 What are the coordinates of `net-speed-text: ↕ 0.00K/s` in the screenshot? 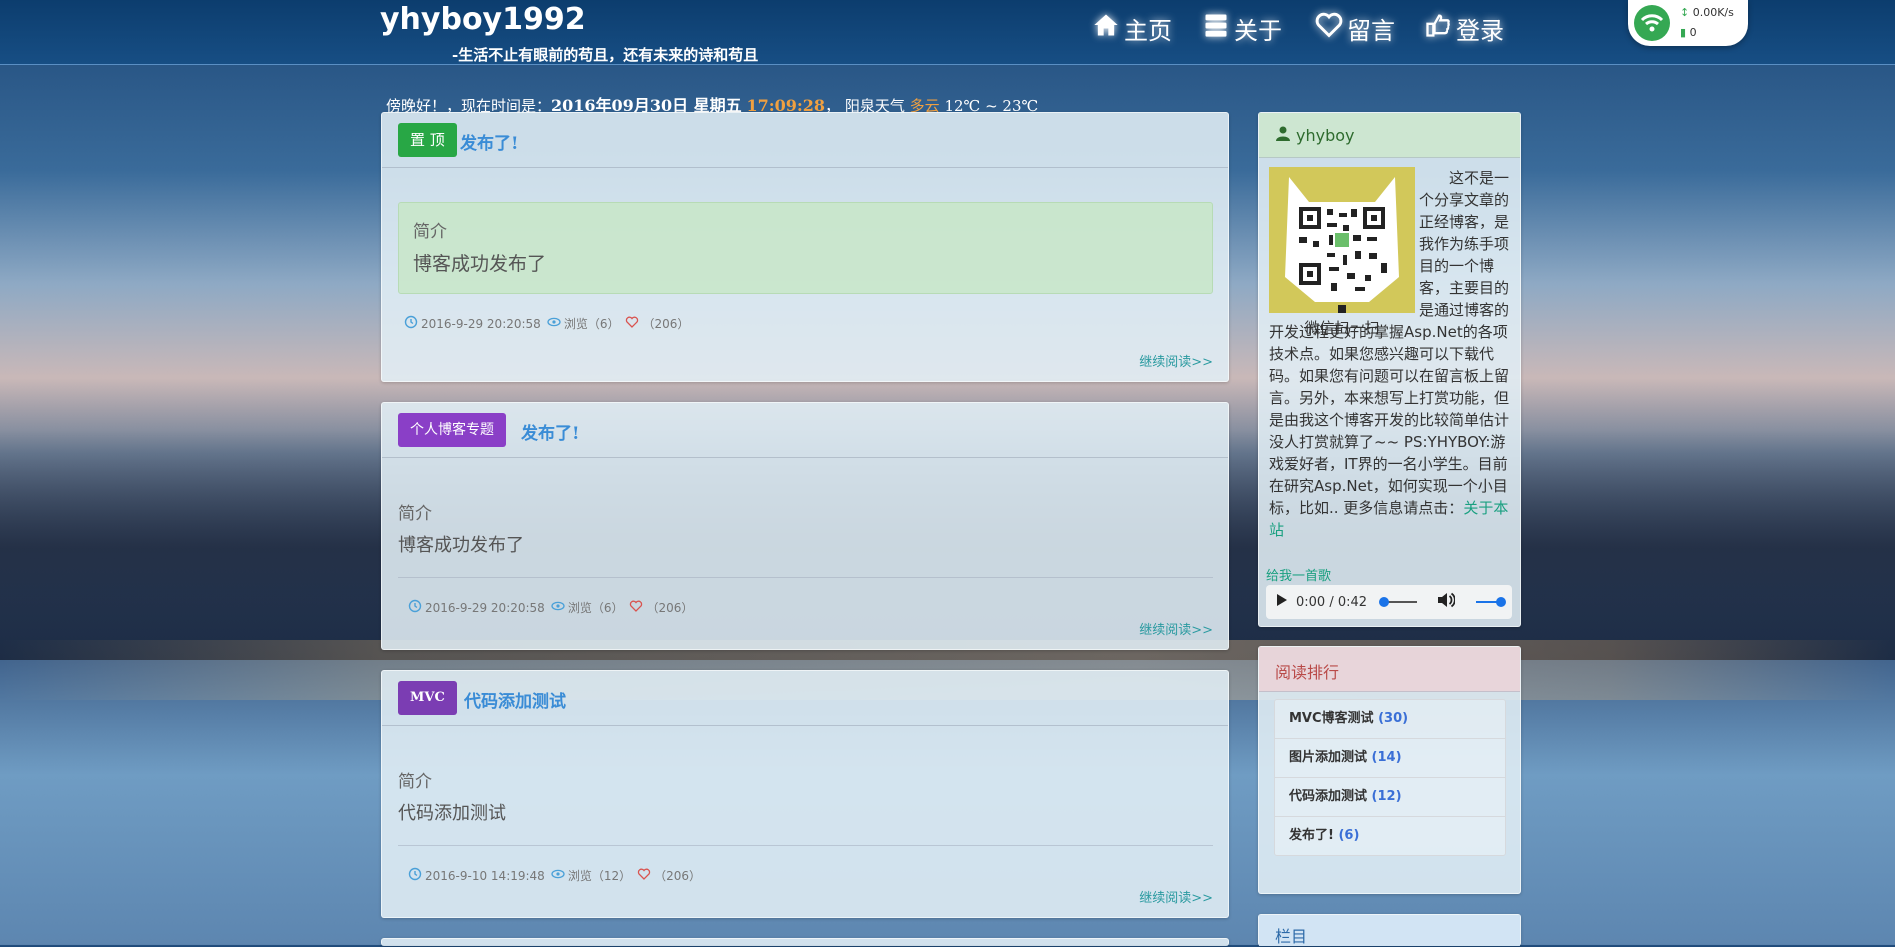 It's located at (1707, 12).